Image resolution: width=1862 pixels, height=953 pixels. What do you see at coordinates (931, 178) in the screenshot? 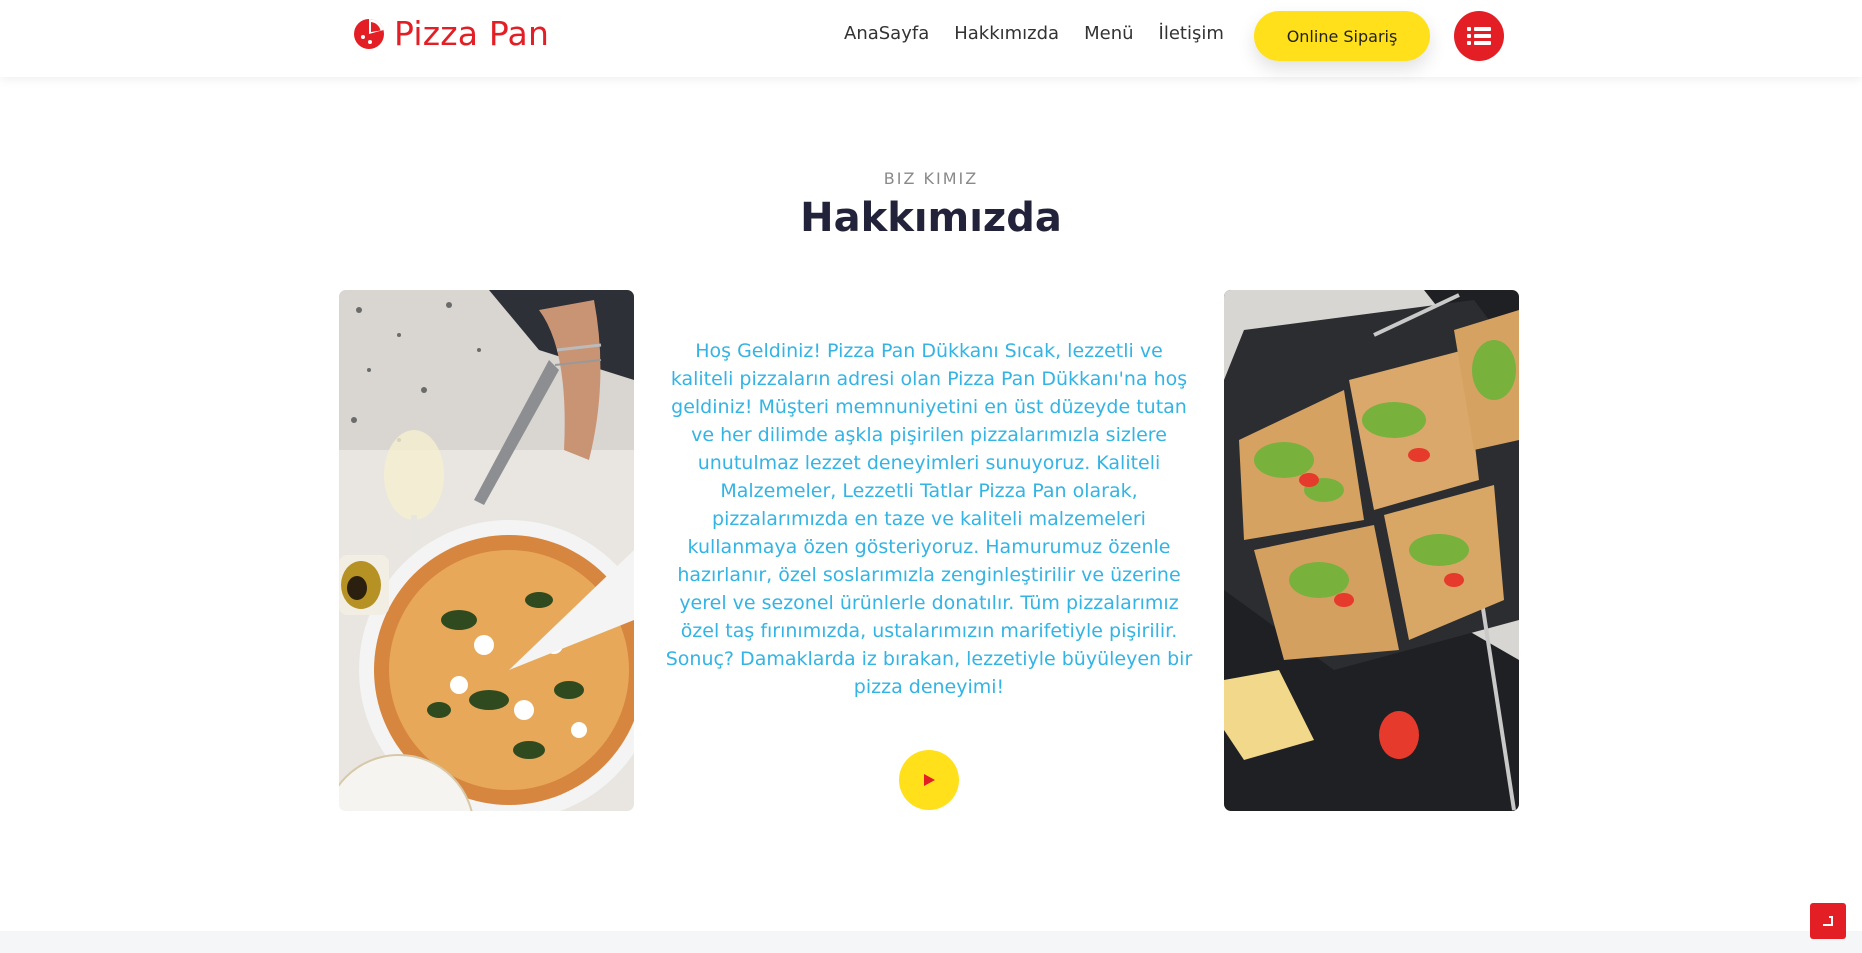
I see `section-subtitle: BIZ KIMIZ` at bounding box center [931, 178].